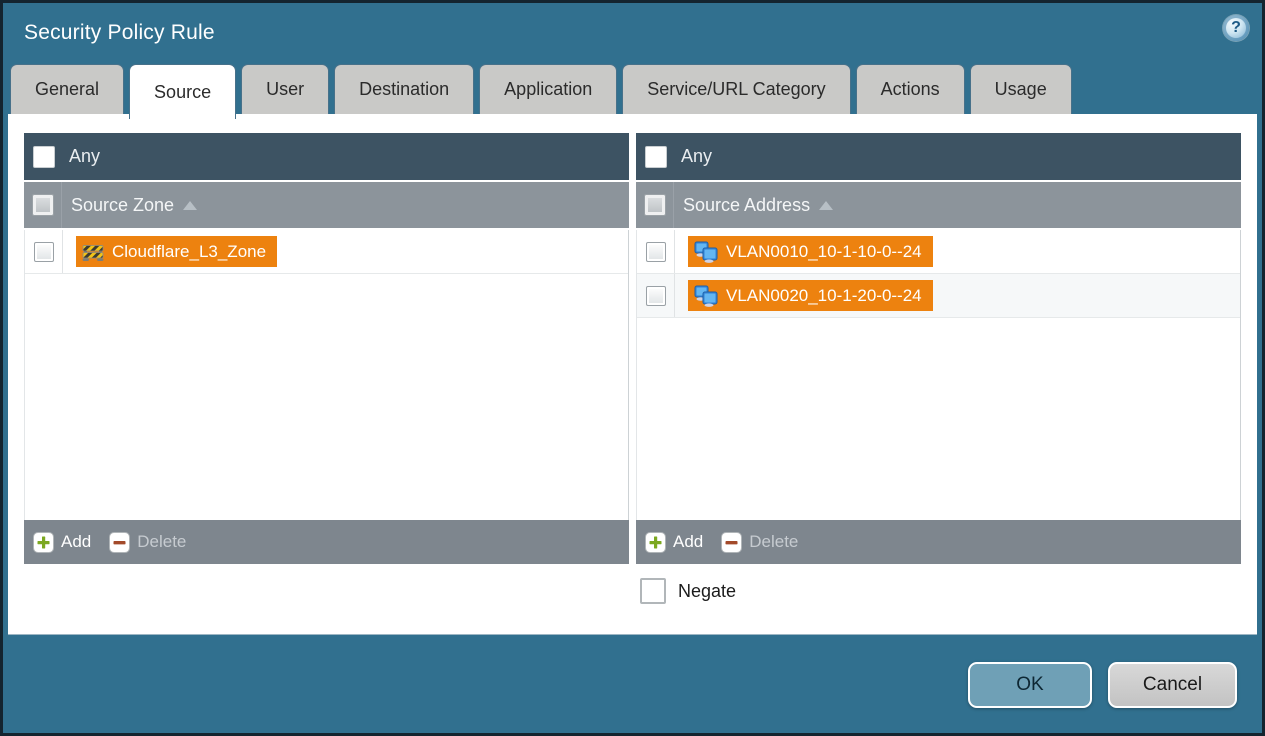 The height and width of the screenshot is (736, 1265). I want to click on zone-column-header: Source Zone, so click(326, 205).